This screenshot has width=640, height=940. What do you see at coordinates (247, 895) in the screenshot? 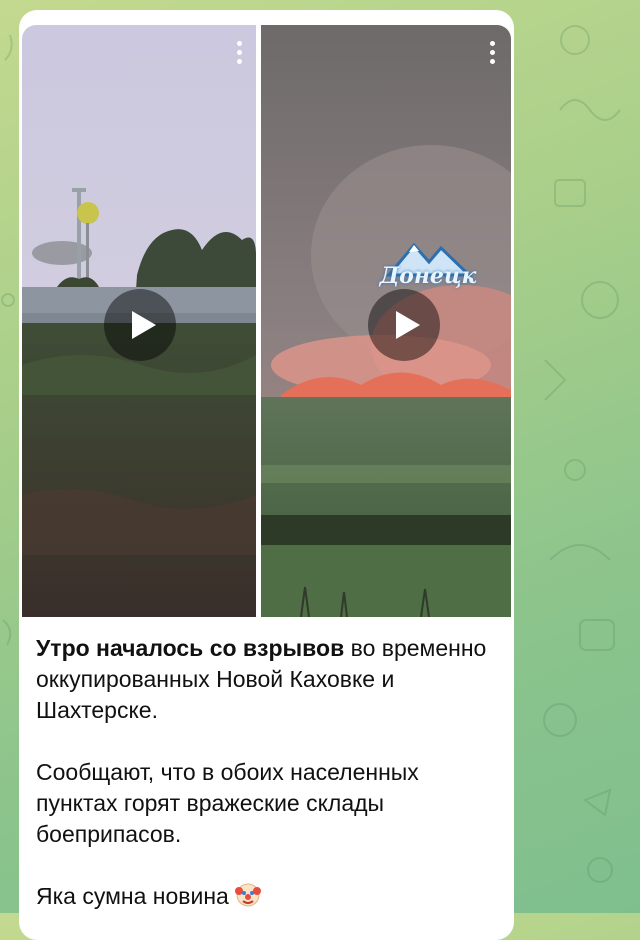
I see `clown-face-icon` at bounding box center [247, 895].